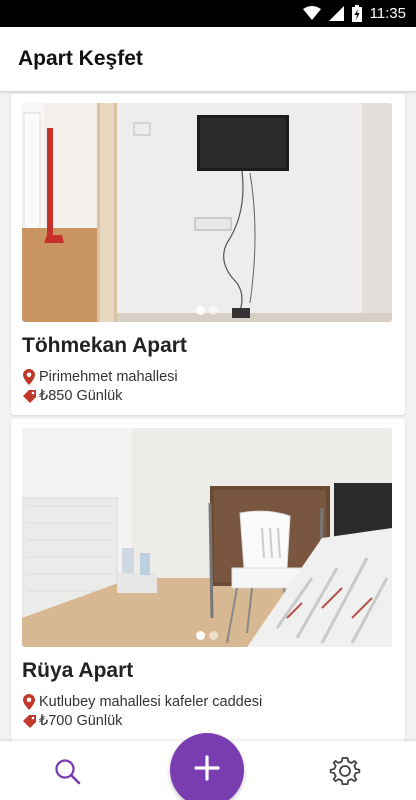  What do you see at coordinates (387, 13) in the screenshot?
I see `status-time: 11:35` at bounding box center [387, 13].